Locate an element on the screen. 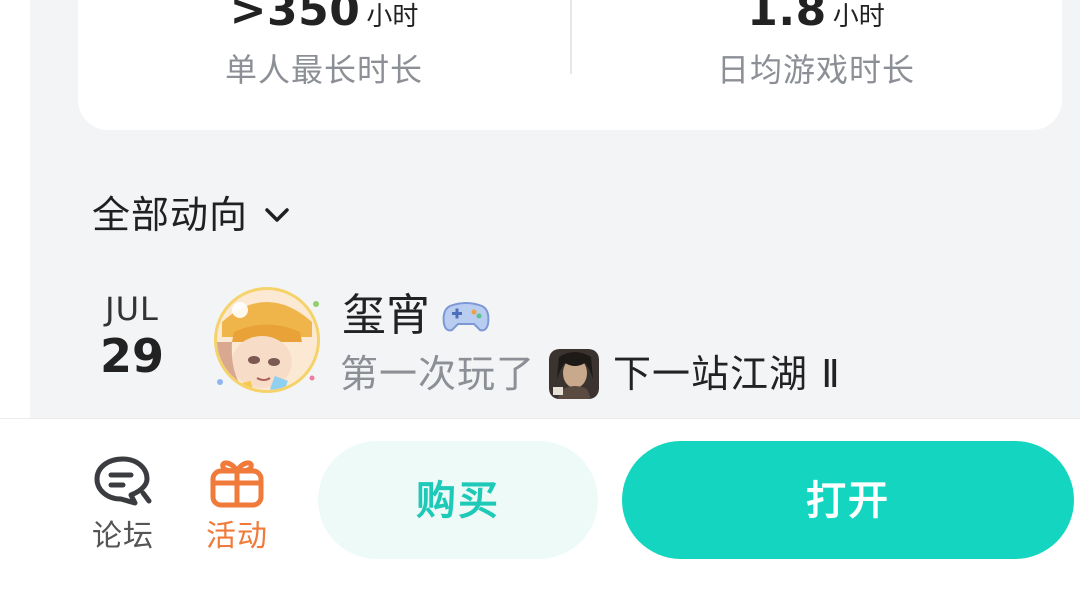  stat-longest-playtime: >350 小时 单人最长时长 is located at coordinates (324, 65).